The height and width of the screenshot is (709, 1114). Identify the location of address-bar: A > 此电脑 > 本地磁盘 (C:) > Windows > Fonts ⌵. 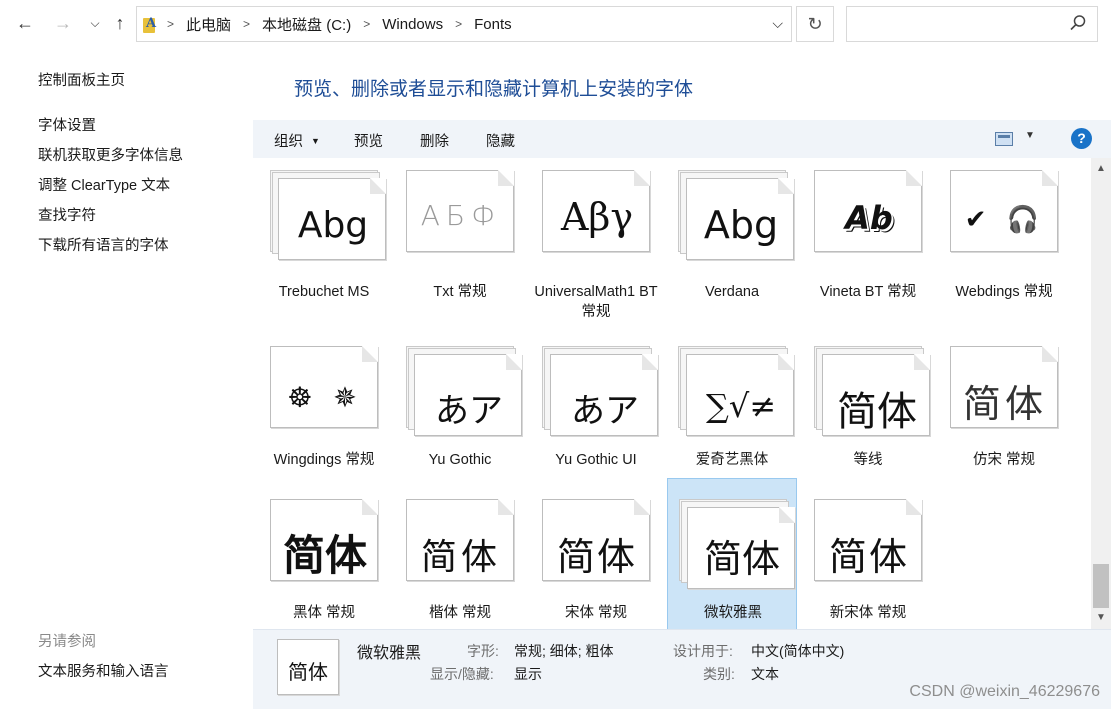
(464, 24).